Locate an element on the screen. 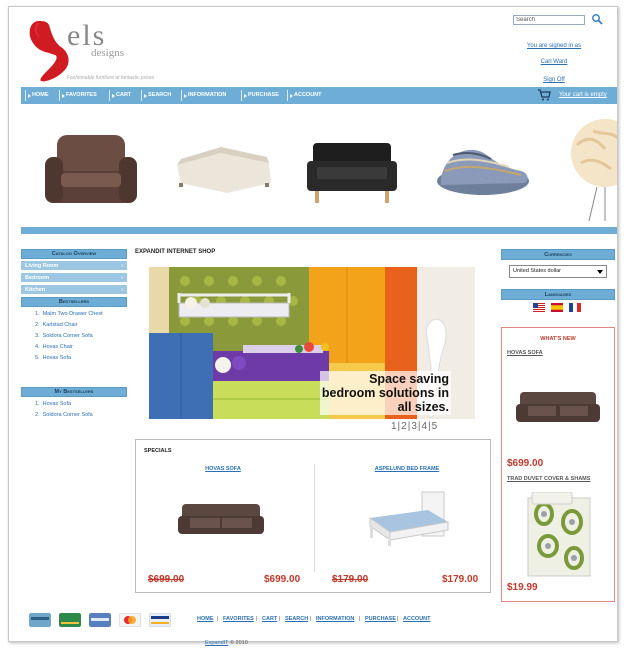 This screenshot has height=649, width=626. my-bestseller-item: 1. Hovas Sofa is located at coordinates (53, 404).